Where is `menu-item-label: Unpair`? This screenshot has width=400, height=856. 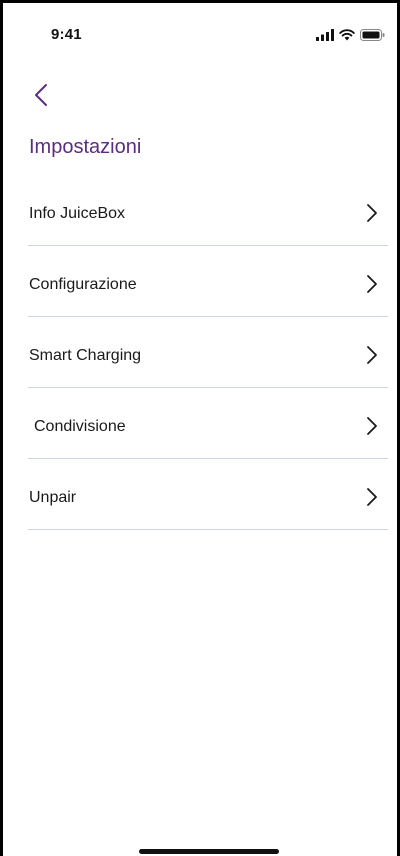 menu-item-label: Unpair is located at coordinates (53, 497).